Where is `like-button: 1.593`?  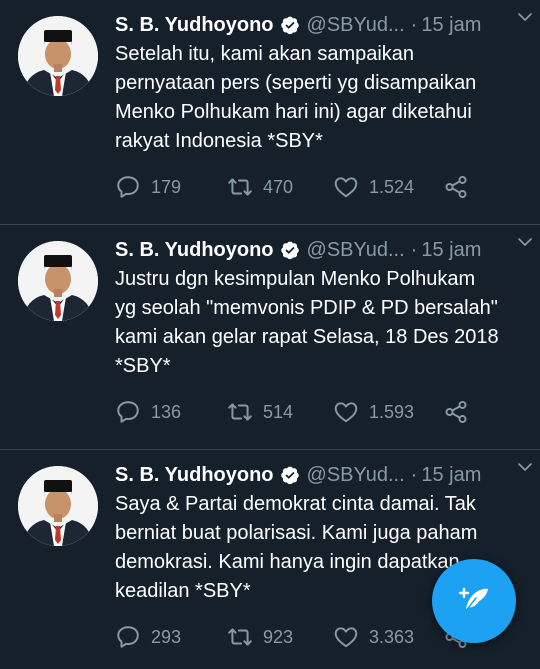
like-button: 1.593 is located at coordinates (373, 412).